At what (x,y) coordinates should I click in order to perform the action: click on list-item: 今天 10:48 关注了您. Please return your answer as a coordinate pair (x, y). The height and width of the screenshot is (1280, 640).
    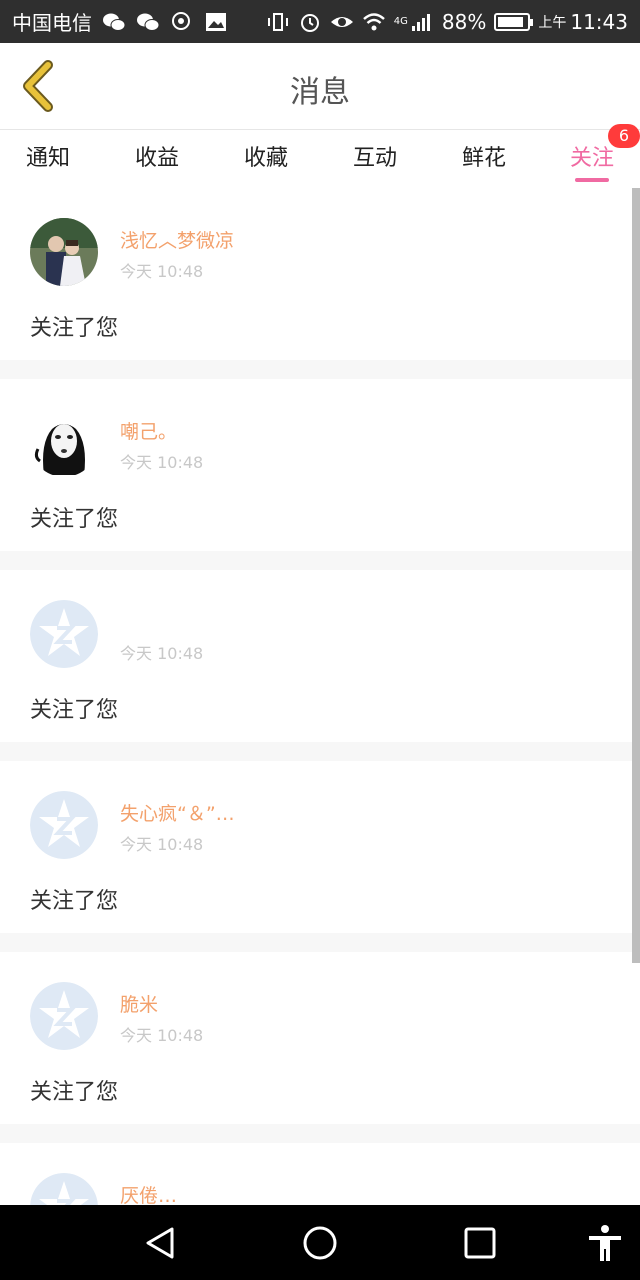
    Looking at the image, I should click on (320, 656).